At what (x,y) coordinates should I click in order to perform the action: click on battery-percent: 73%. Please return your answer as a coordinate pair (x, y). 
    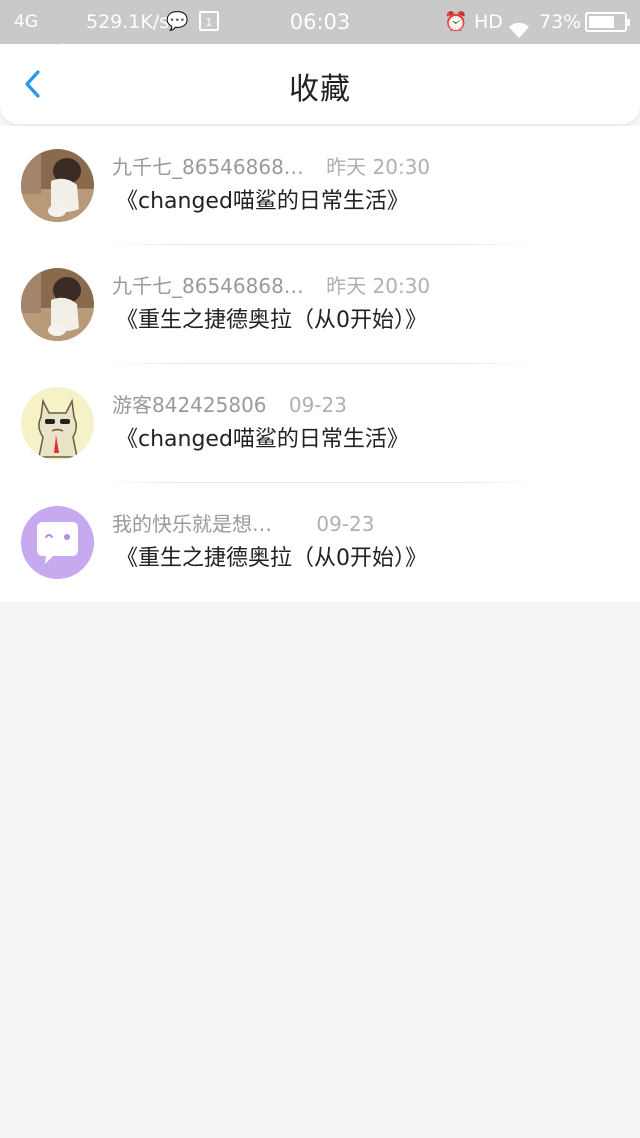
    Looking at the image, I should click on (560, 22).